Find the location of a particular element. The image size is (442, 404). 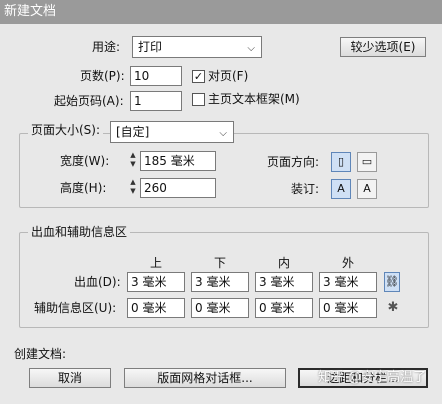

bleed-inside-input: 3 毫米 is located at coordinates (284, 282).